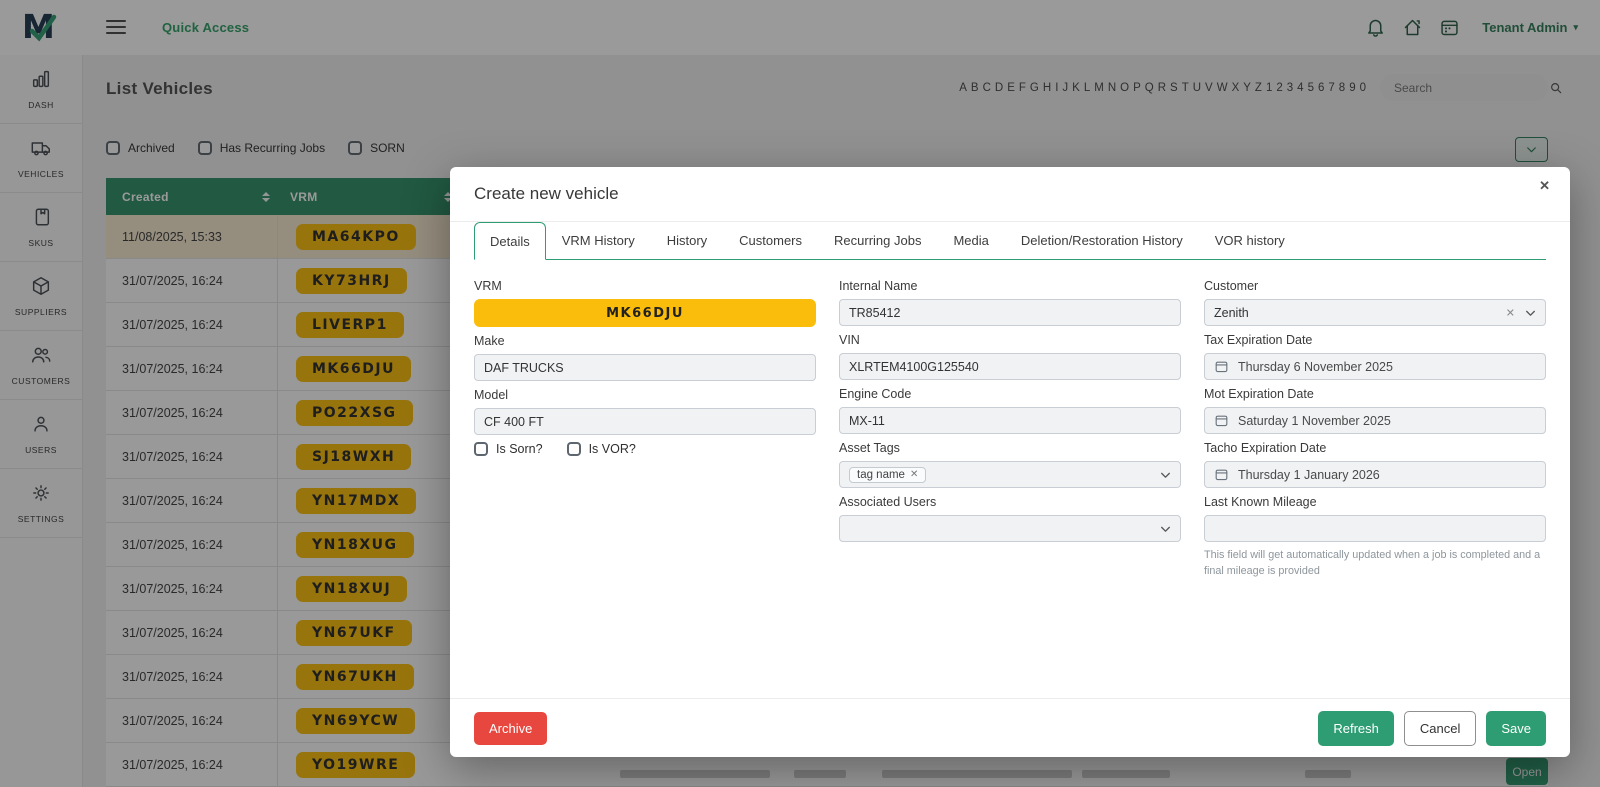  What do you see at coordinates (1356, 728) in the screenshot?
I see `refresh-button: Refresh` at bounding box center [1356, 728].